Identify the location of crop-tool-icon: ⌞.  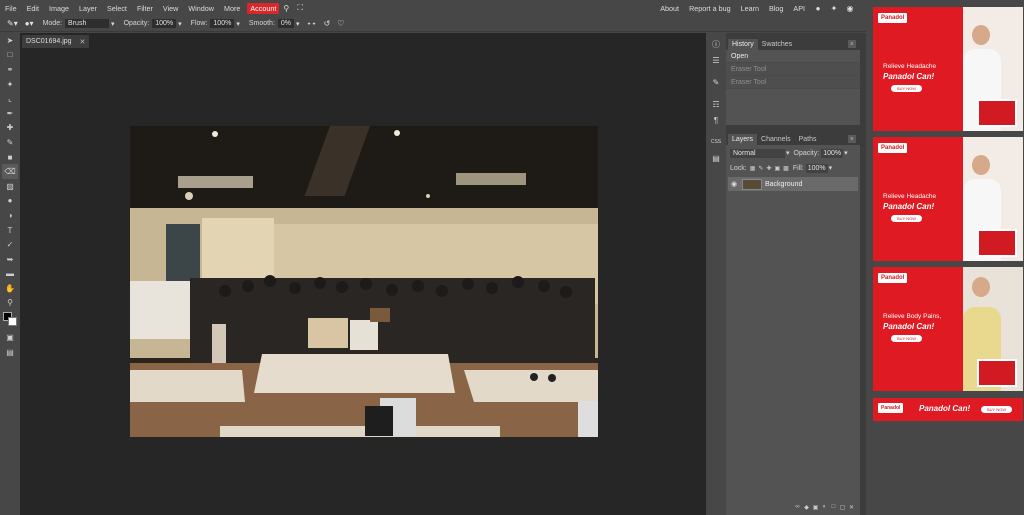
(10, 98).